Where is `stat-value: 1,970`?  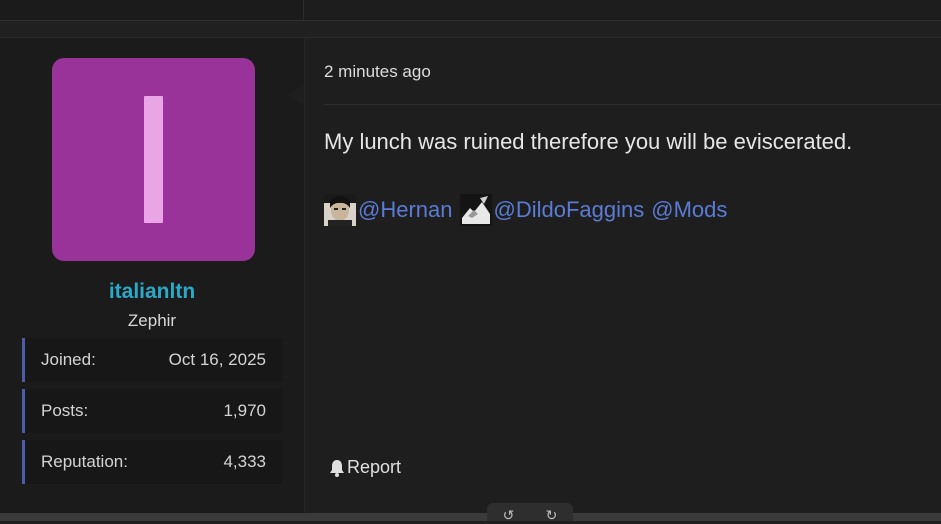
stat-value: 1,970 is located at coordinates (244, 410).